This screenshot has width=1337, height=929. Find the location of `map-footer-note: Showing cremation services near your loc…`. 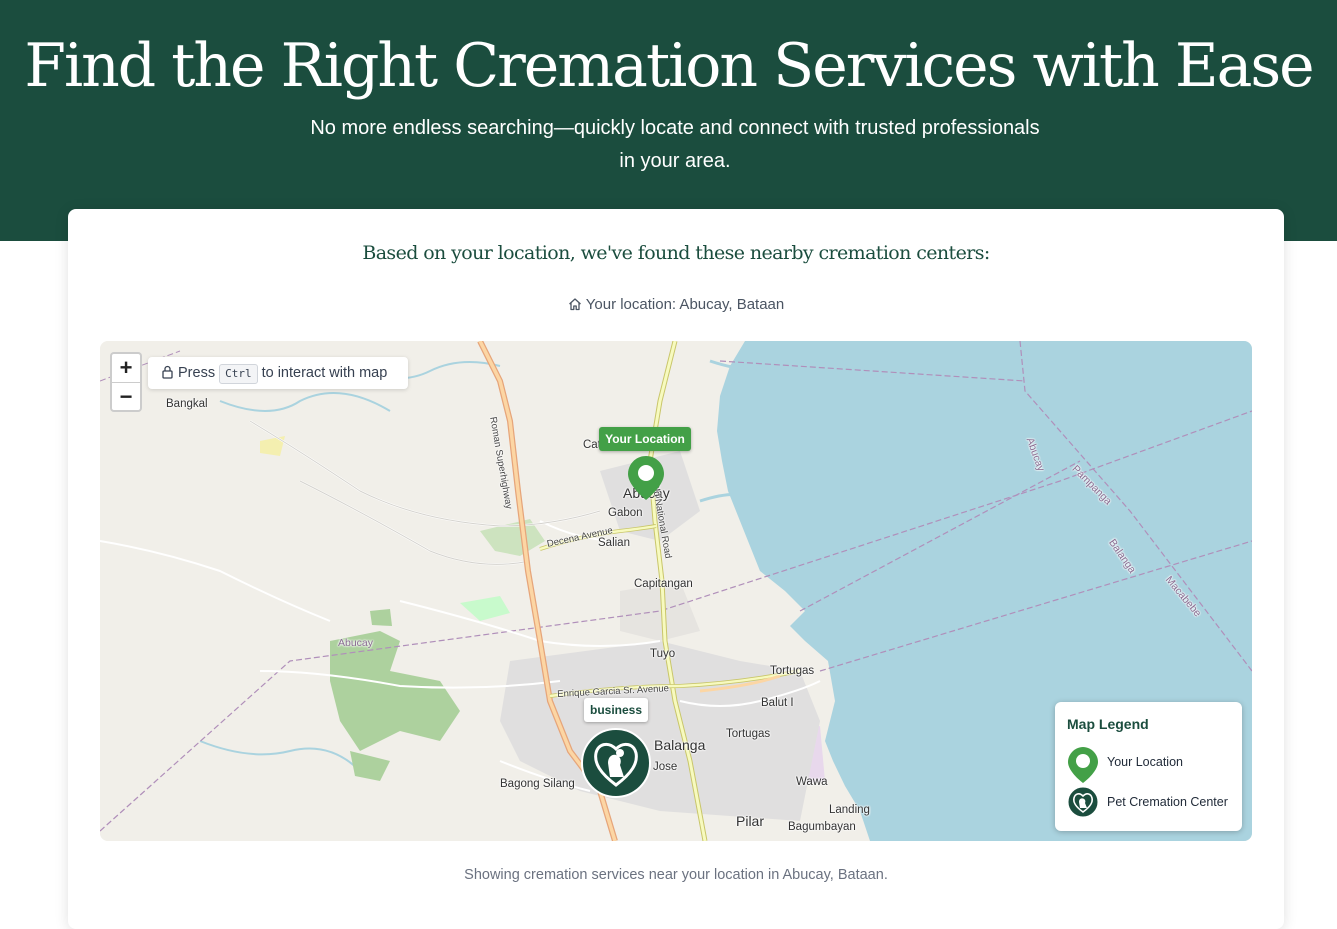

map-footer-note: Showing cremation services near your loc… is located at coordinates (676, 875).